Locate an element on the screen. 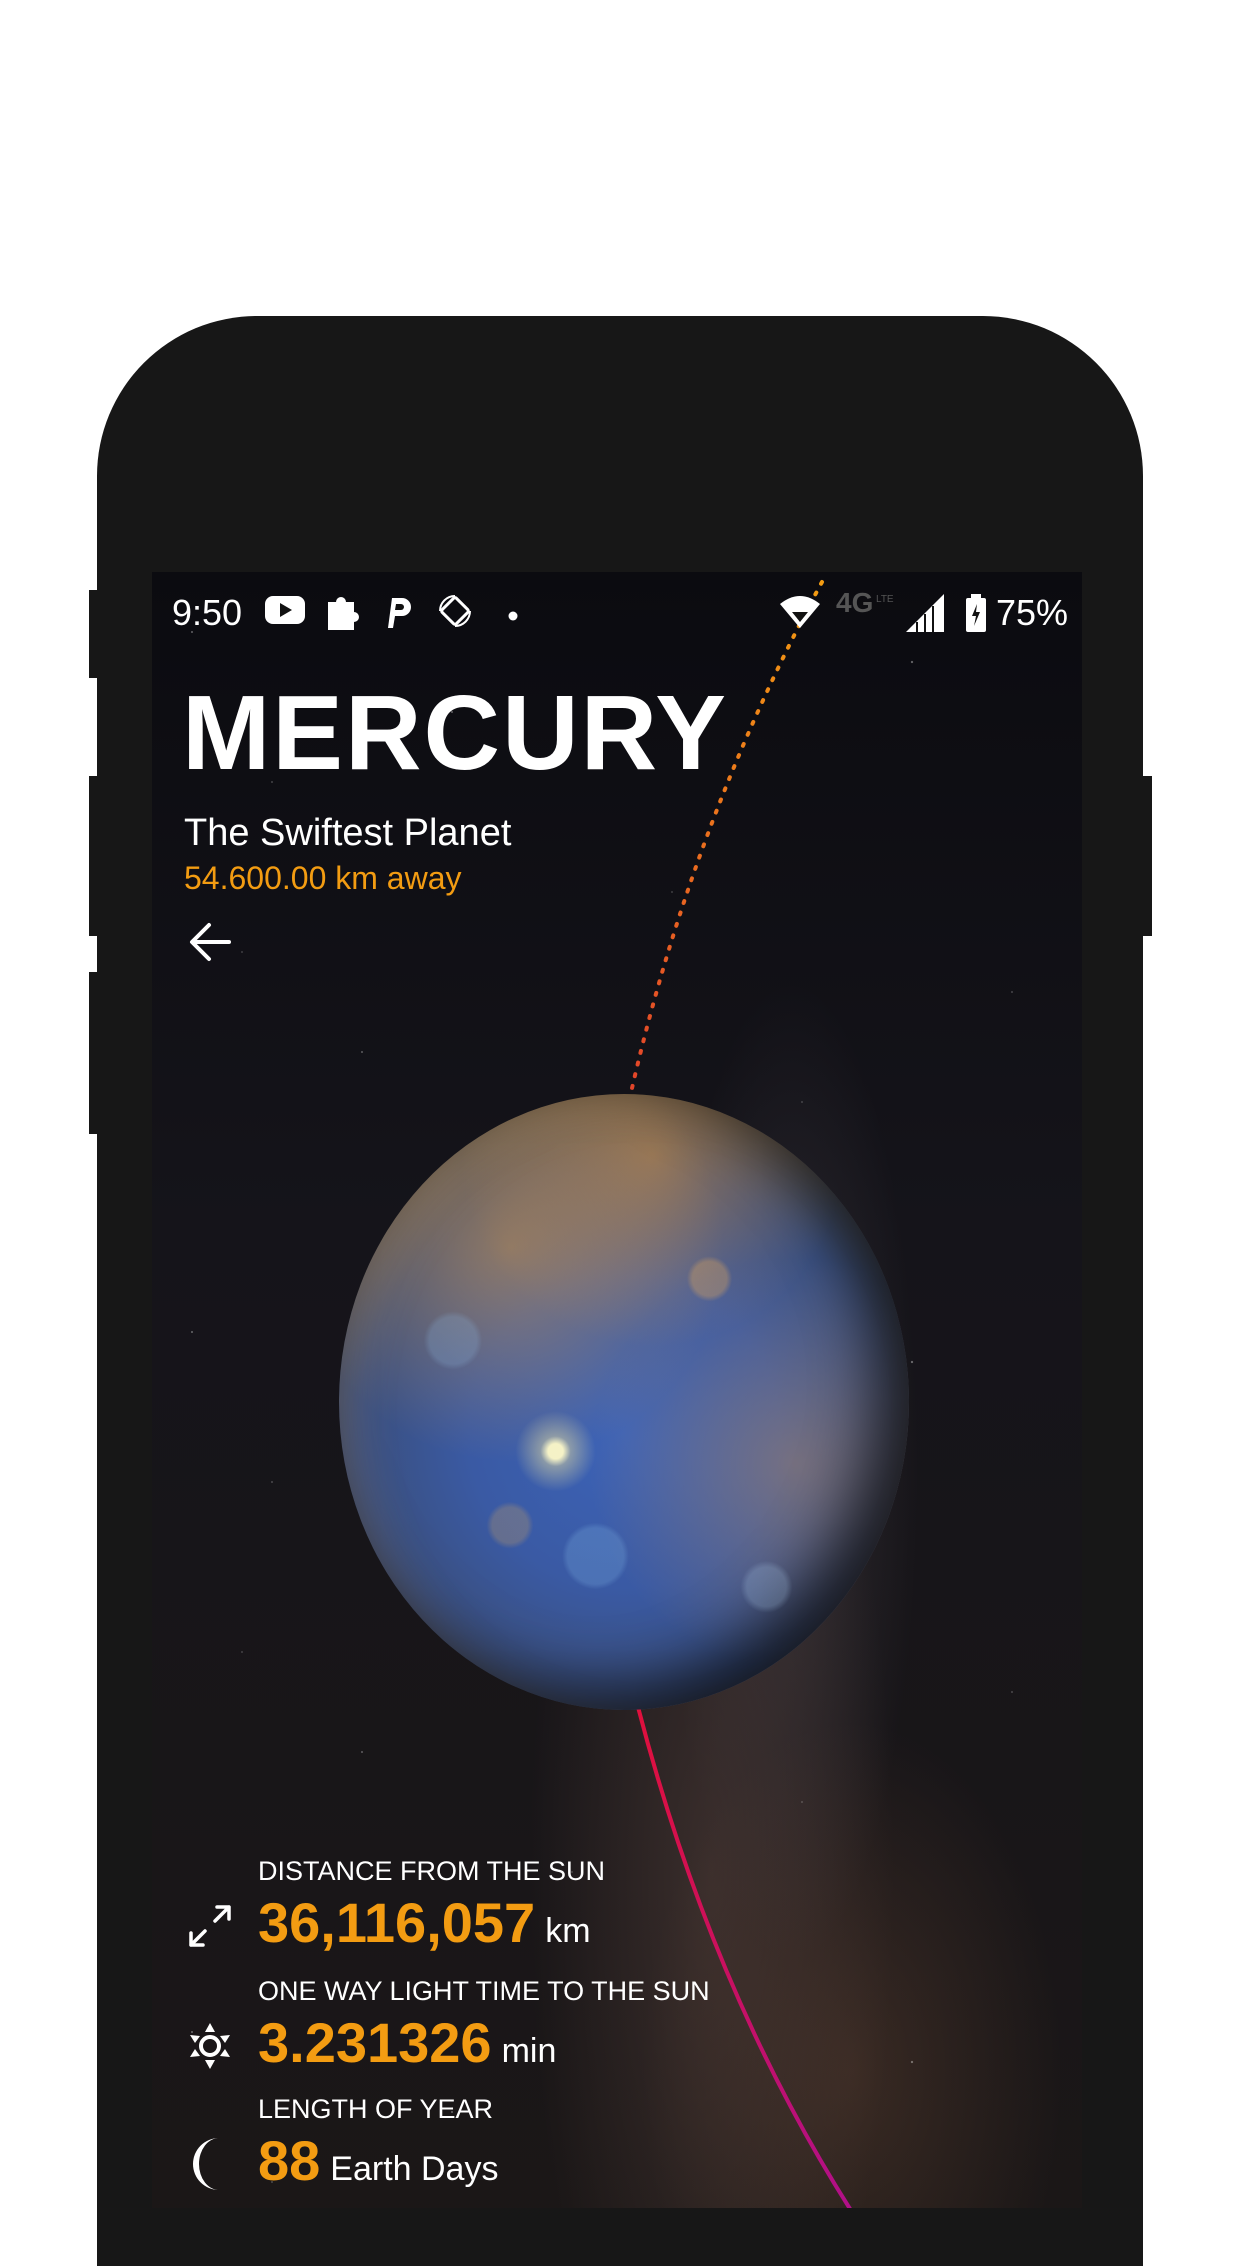 Image resolution: width=1242 pixels, height=2266 pixels. status-time: 9:50 is located at coordinates (207, 612).